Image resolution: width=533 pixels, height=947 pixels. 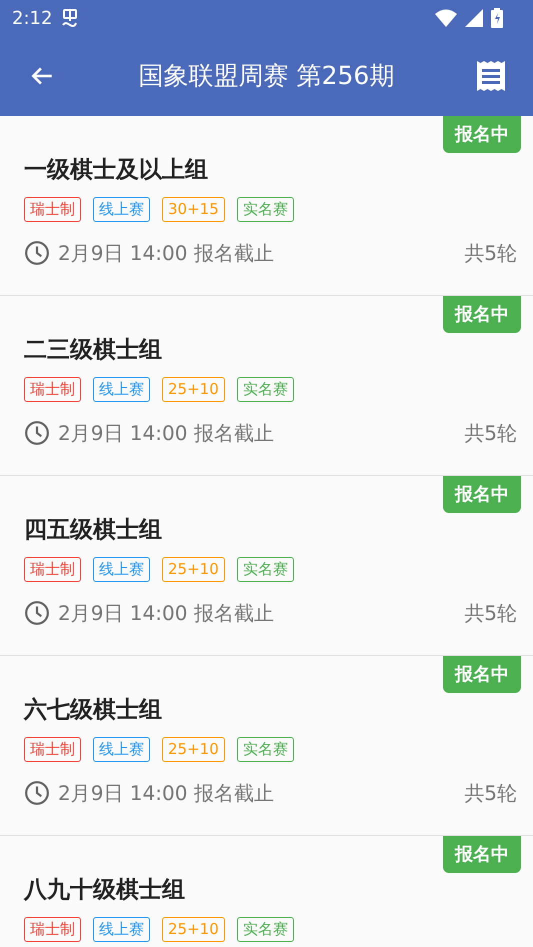 I want to click on signal-icon, so click(x=474, y=18).